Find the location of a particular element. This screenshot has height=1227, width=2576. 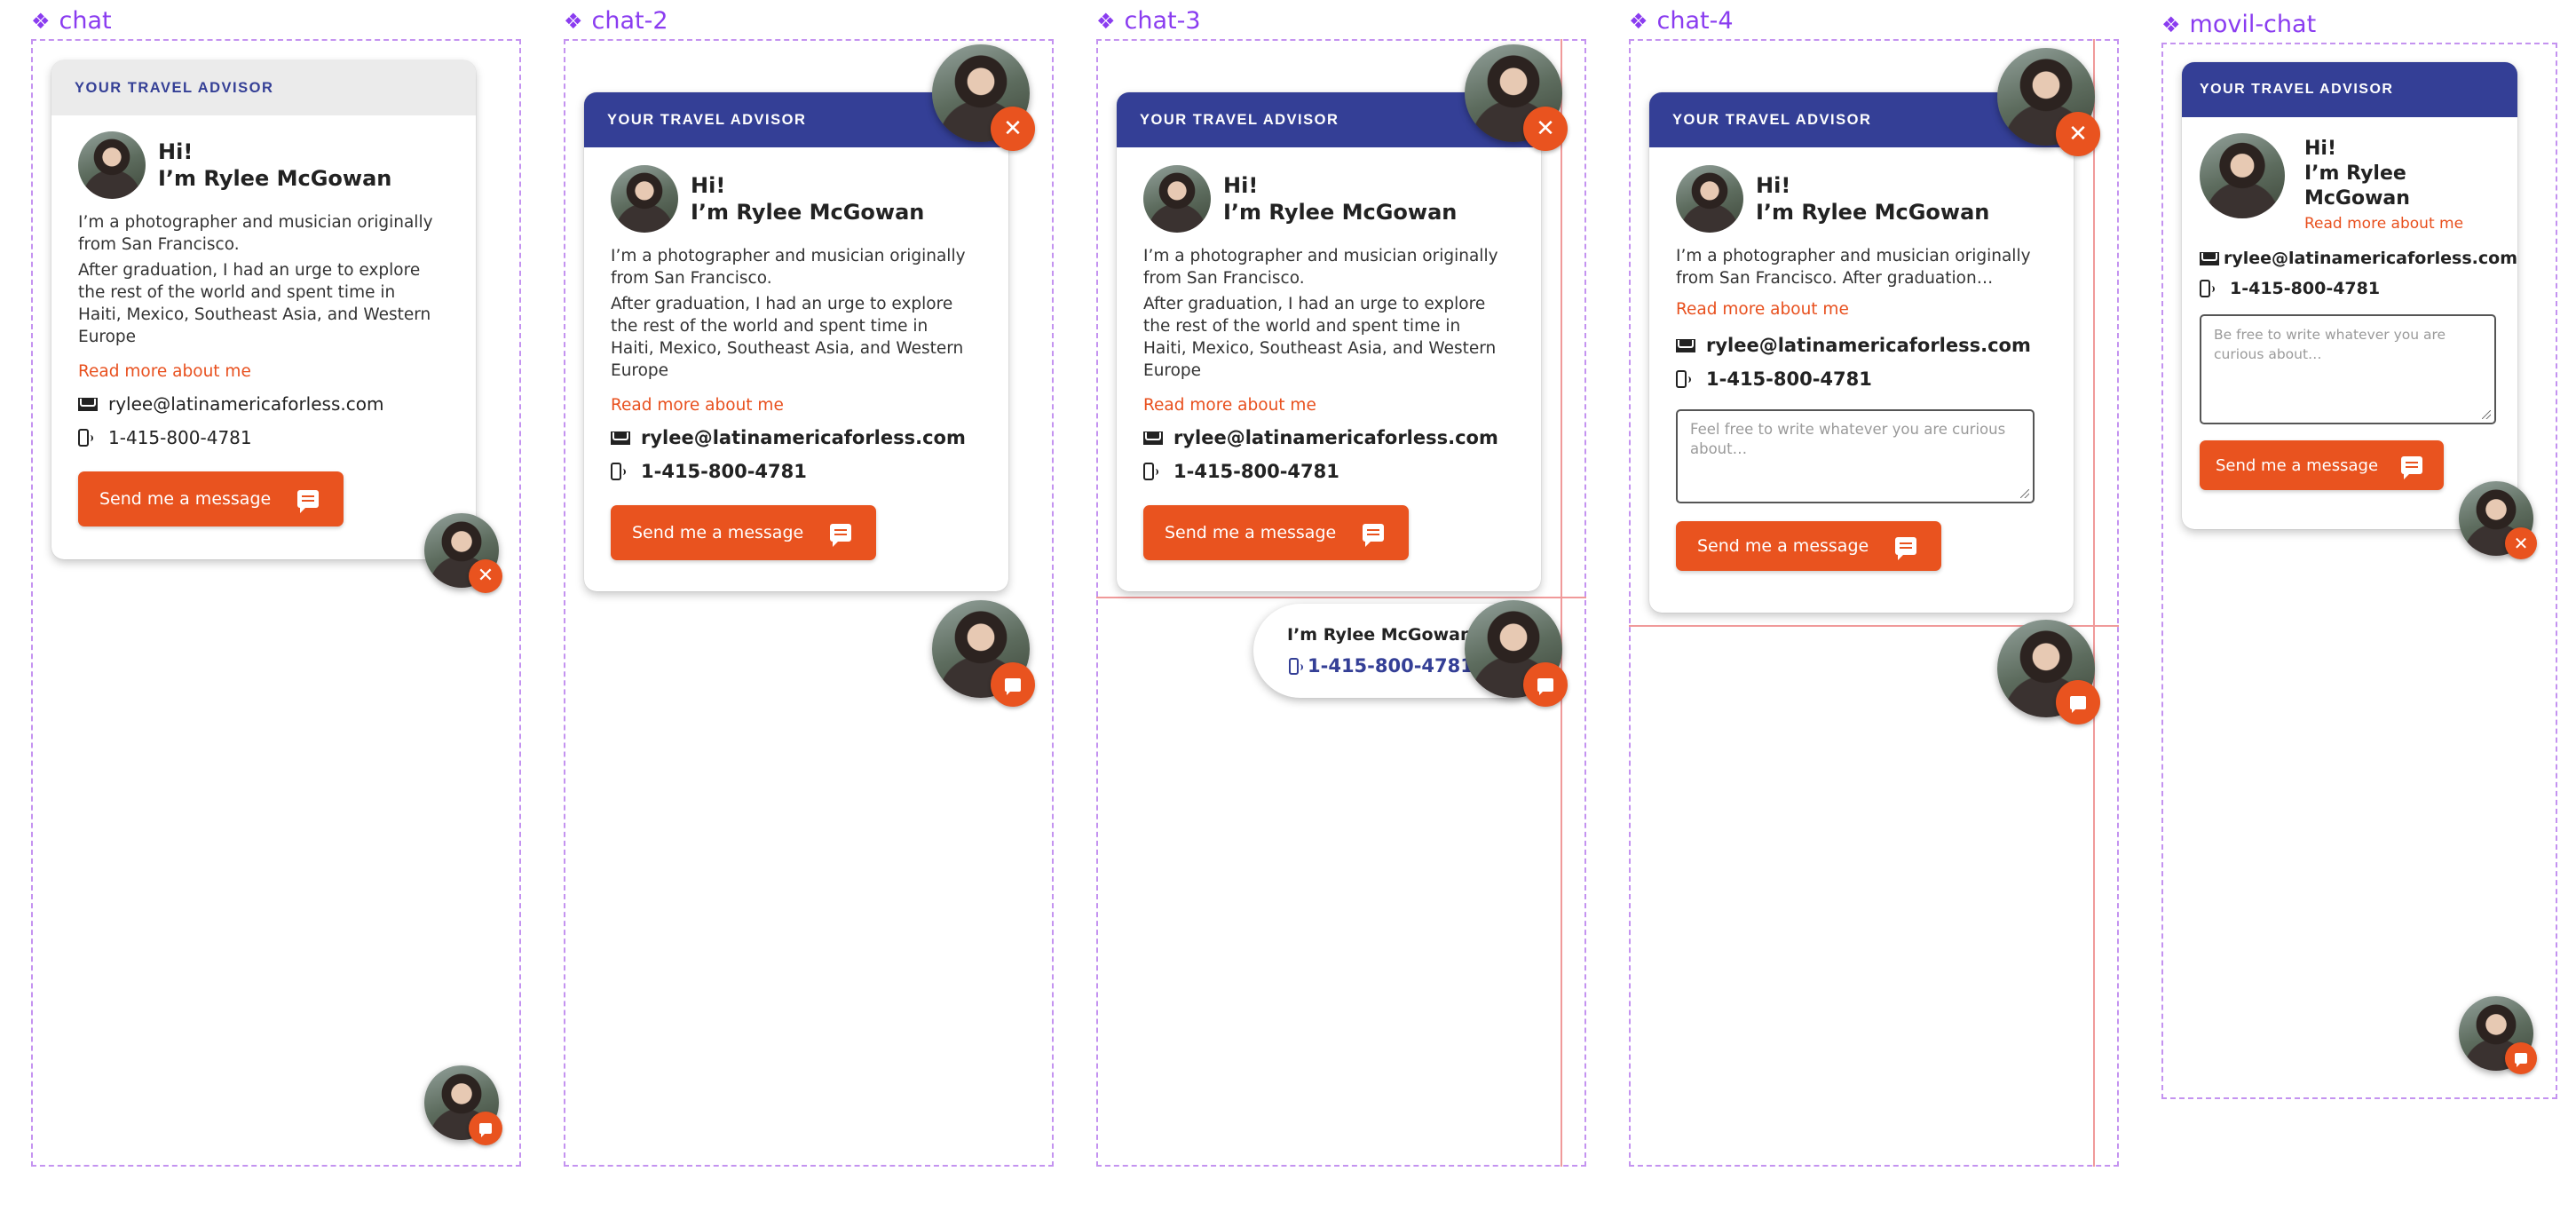

pill-advisor-name: I’m Rylee McGowan is located at coordinates (1380, 635).